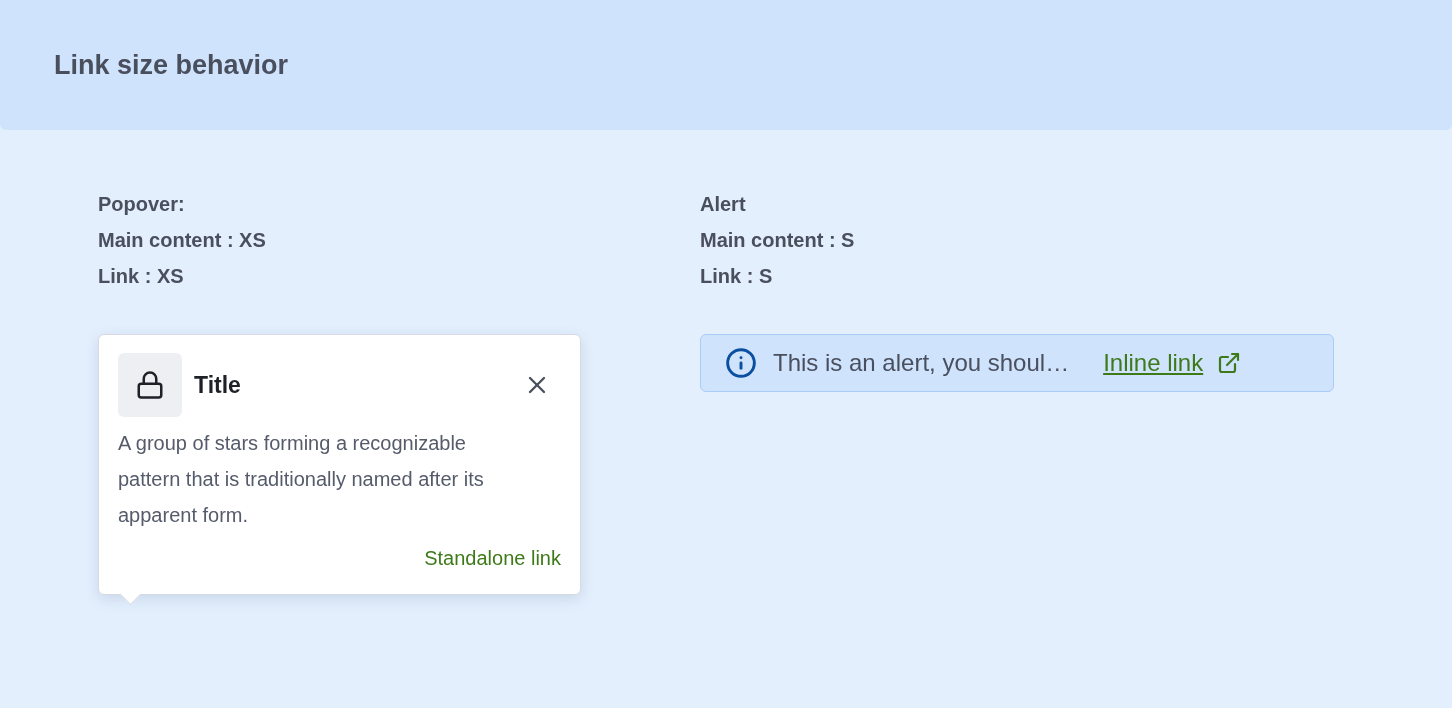 This screenshot has width=1452, height=708. I want to click on spec-label: Link : XS, so click(141, 276).